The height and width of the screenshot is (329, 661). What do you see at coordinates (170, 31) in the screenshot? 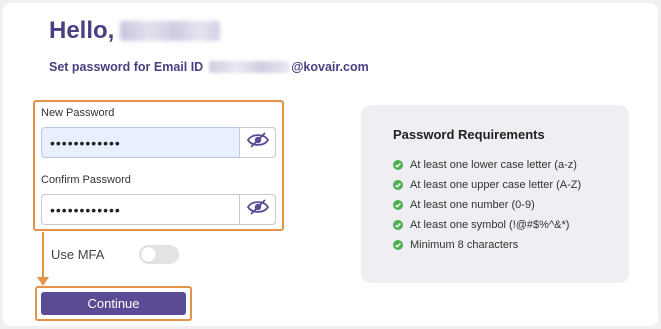
I see `redacted-user-name` at bounding box center [170, 31].